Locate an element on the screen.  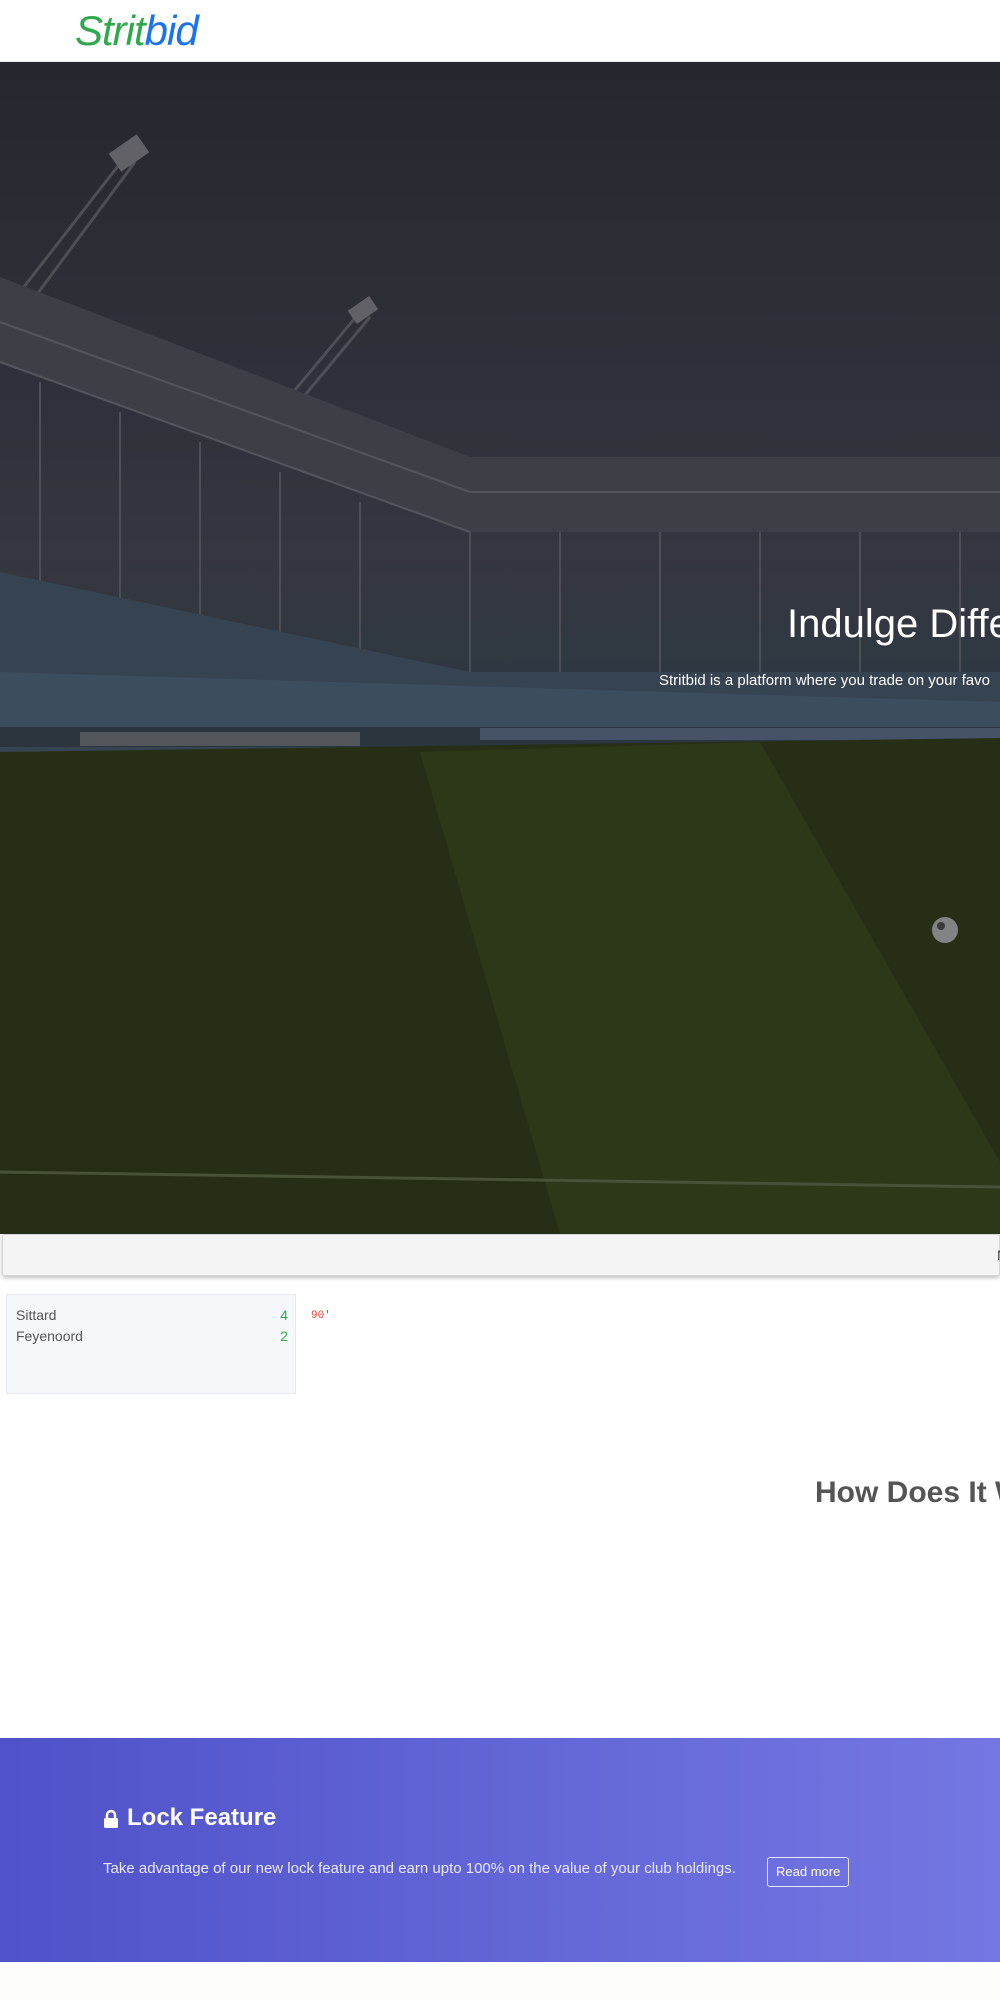
match-score-card: Sittard 4 Feyenoord 2 is located at coordinates (151, 1344).